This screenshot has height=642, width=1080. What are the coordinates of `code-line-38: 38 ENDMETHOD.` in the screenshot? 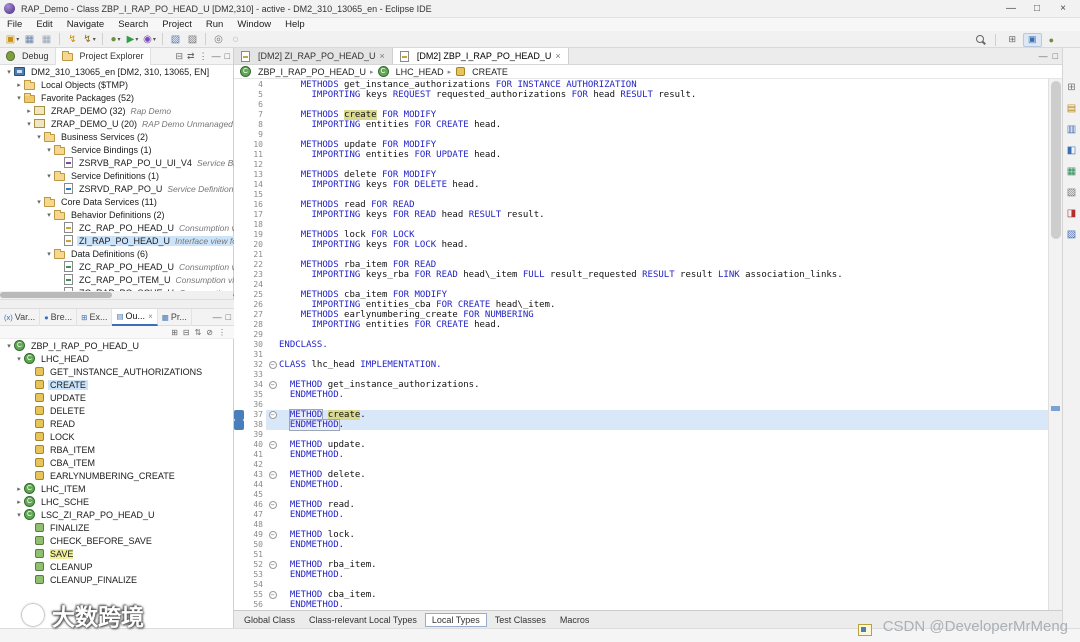 It's located at (641, 425).